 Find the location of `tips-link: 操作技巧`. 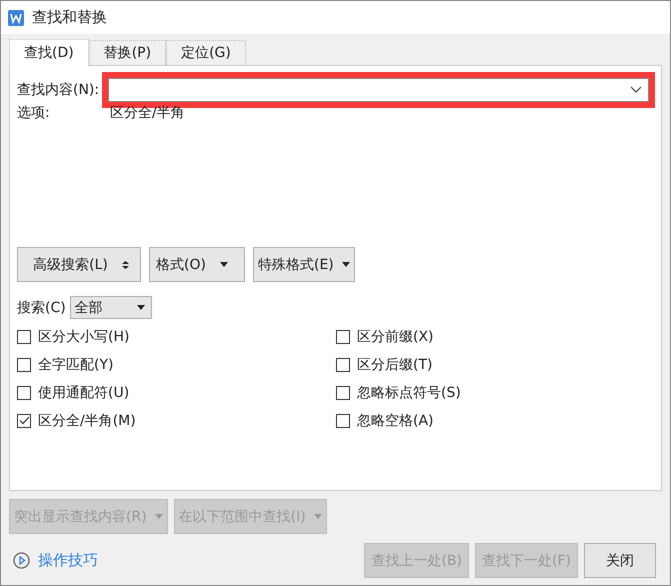

tips-link: 操作技巧 is located at coordinates (68, 560).